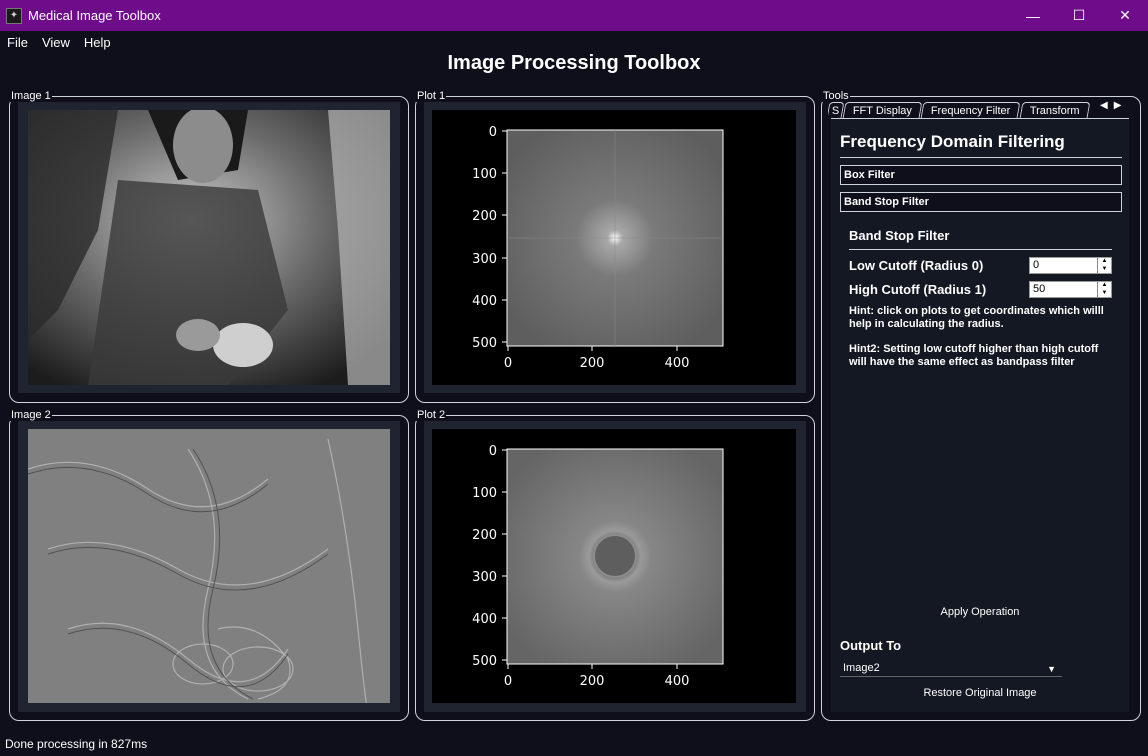 This screenshot has width=1148, height=756. Describe the element at coordinates (1118, 105) in the screenshot. I see `tab-scroll-right-icon: ▶` at that location.